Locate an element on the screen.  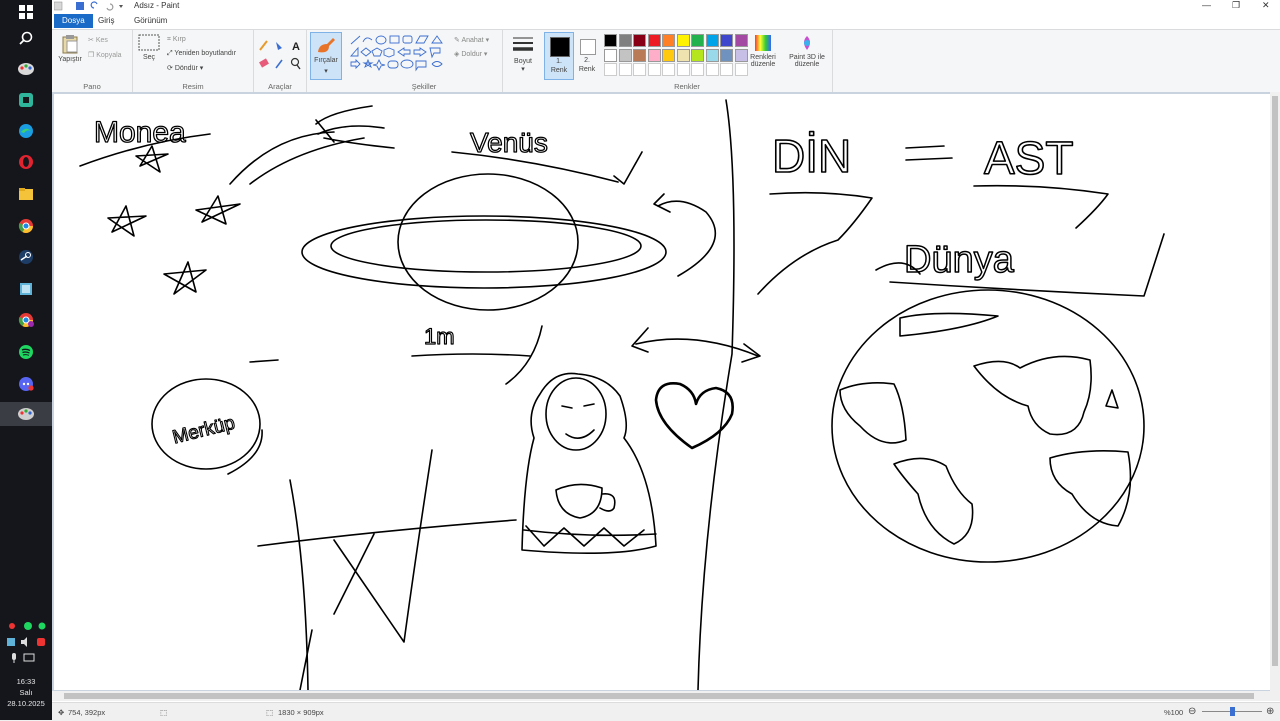
outline-label: Anahat is located at coordinates (472, 40).